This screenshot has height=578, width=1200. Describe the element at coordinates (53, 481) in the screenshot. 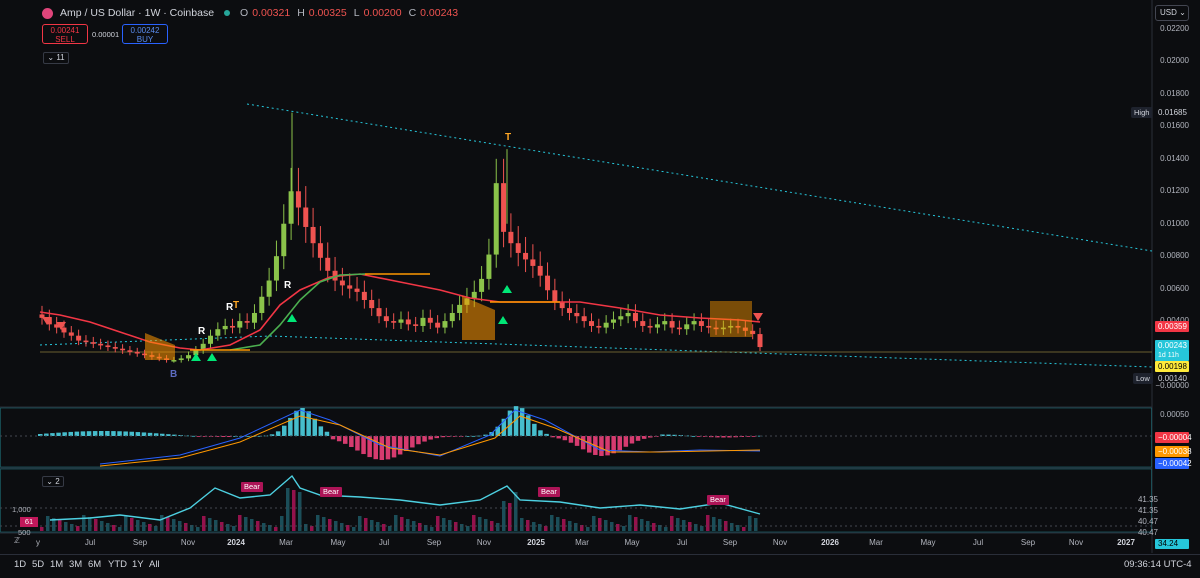

I see `pane-toggle-button: ⌄ 2` at that location.